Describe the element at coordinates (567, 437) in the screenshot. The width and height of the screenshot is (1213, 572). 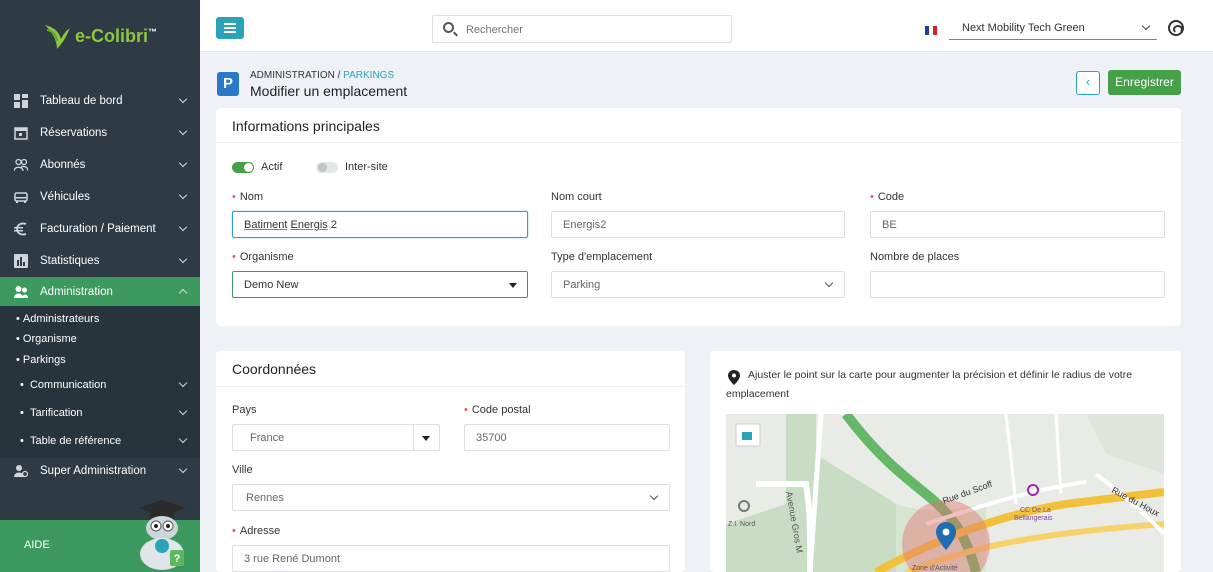
I see `code-postal-input: 35700` at that location.